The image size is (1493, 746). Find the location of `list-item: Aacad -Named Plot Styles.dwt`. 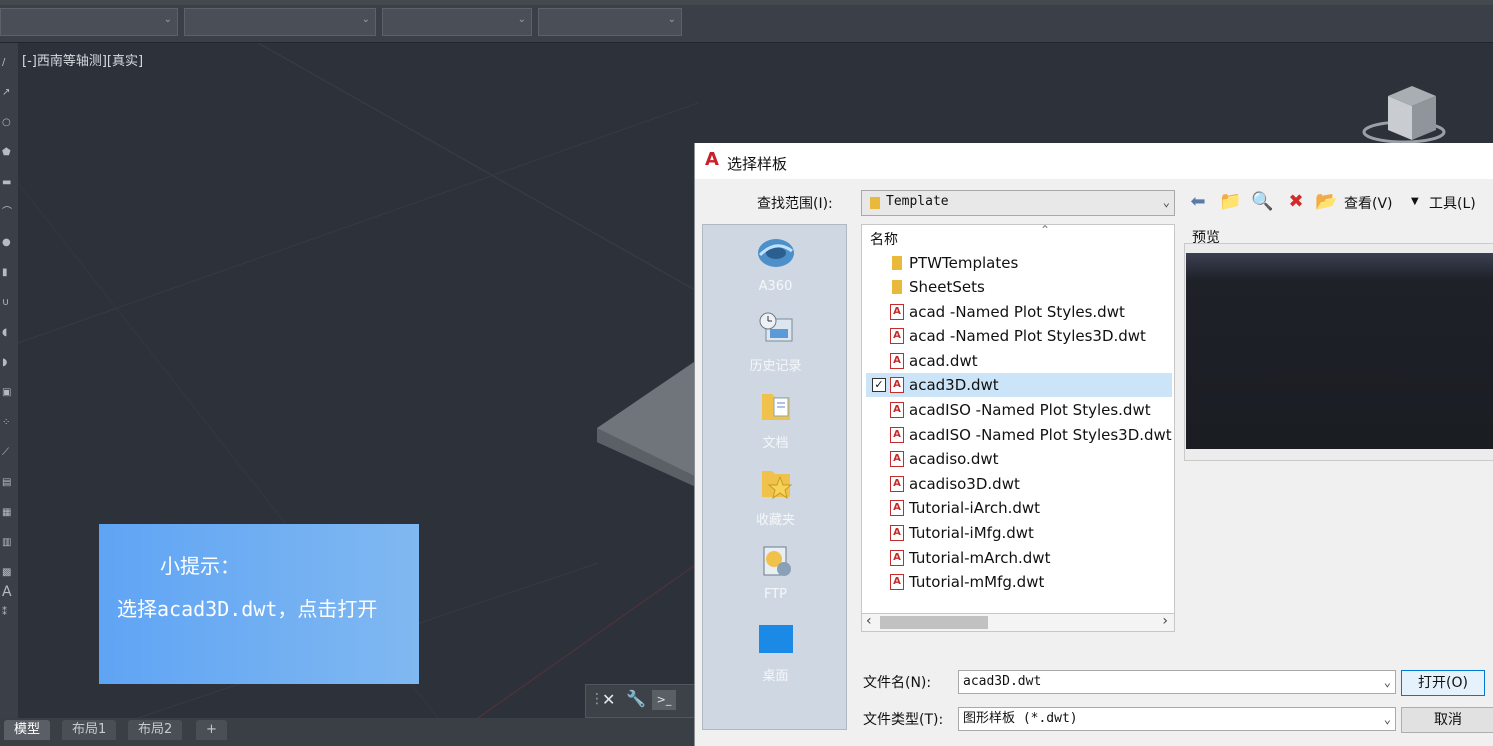

list-item: Aacad -Named Plot Styles.dwt is located at coordinates (1019, 312).